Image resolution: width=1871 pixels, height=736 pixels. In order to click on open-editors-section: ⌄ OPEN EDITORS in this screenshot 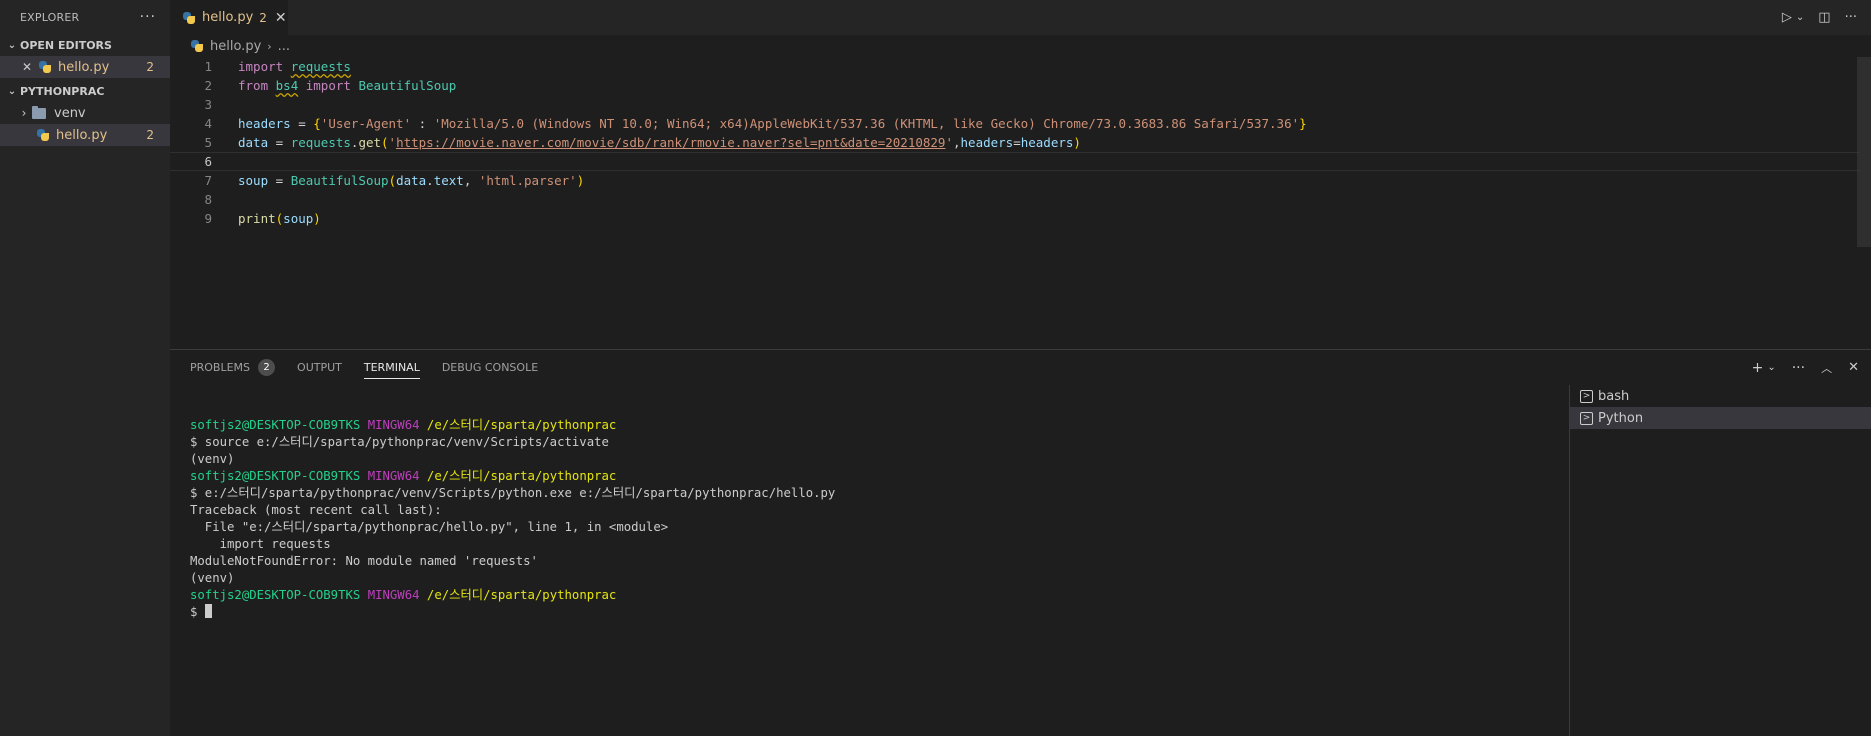, I will do `click(85, 45)`.